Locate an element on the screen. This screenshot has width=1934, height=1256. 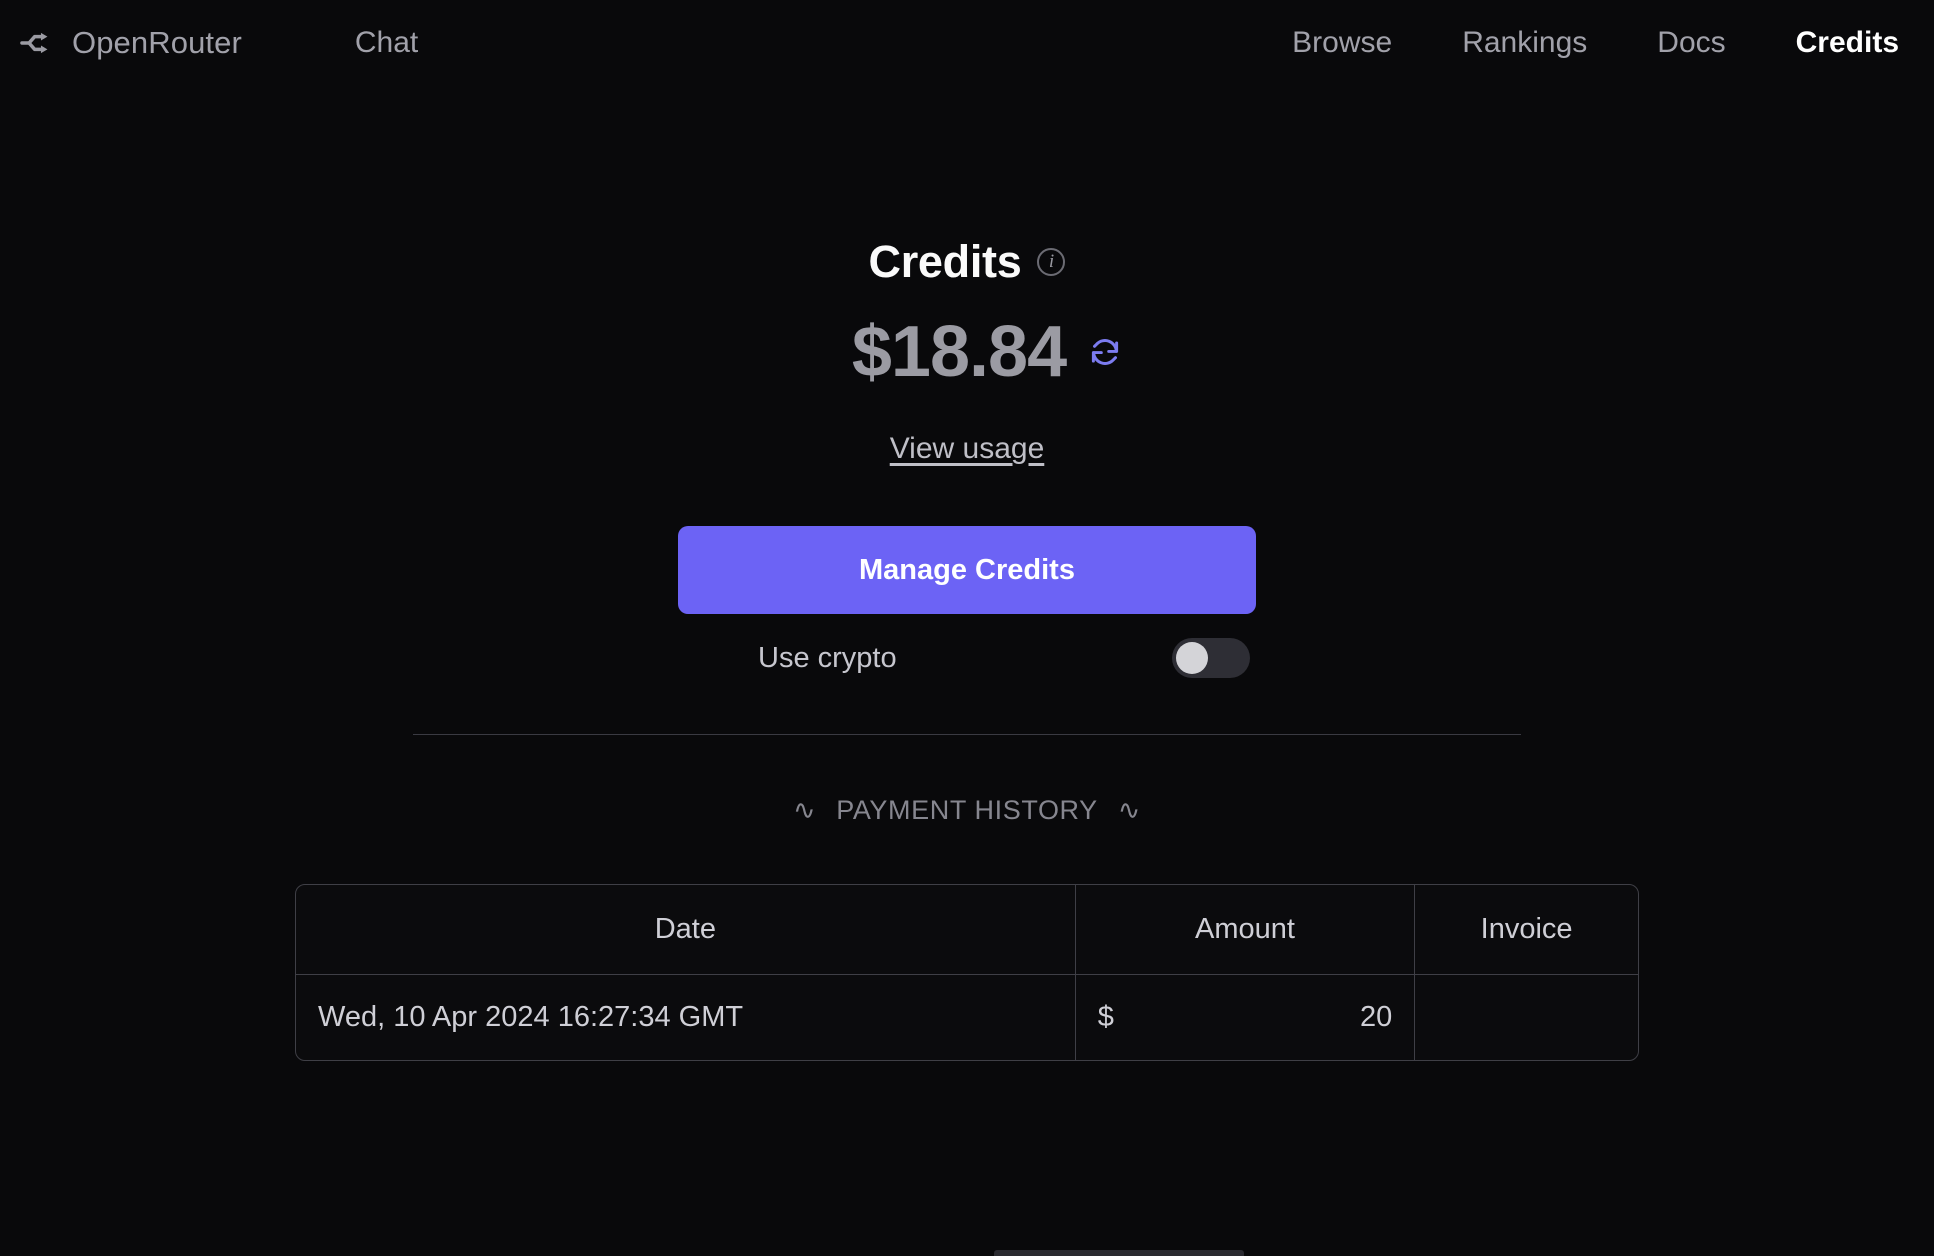
column-header-amount: Amount is located at coordinates (1244, 930).